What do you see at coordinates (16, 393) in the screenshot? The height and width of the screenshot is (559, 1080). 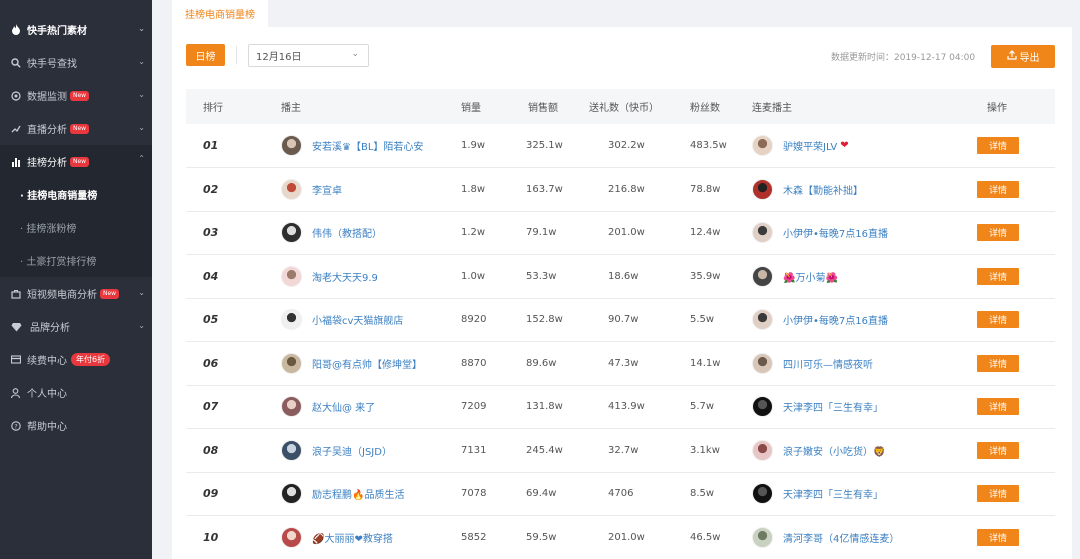 I see `user-icon` at bounding box center [16, 393].